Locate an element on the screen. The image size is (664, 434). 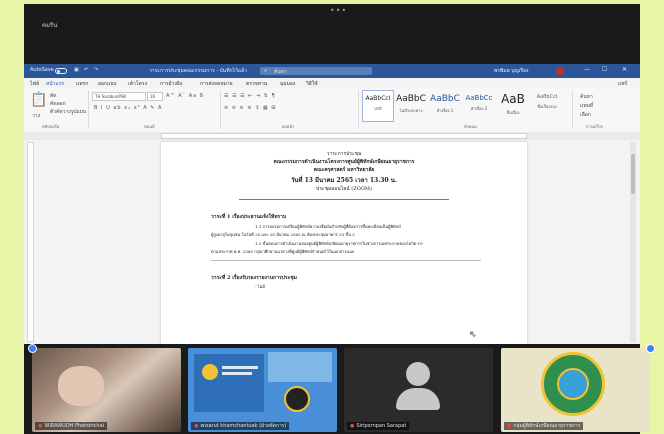
slide-banner is located at coordinates (300, 367).